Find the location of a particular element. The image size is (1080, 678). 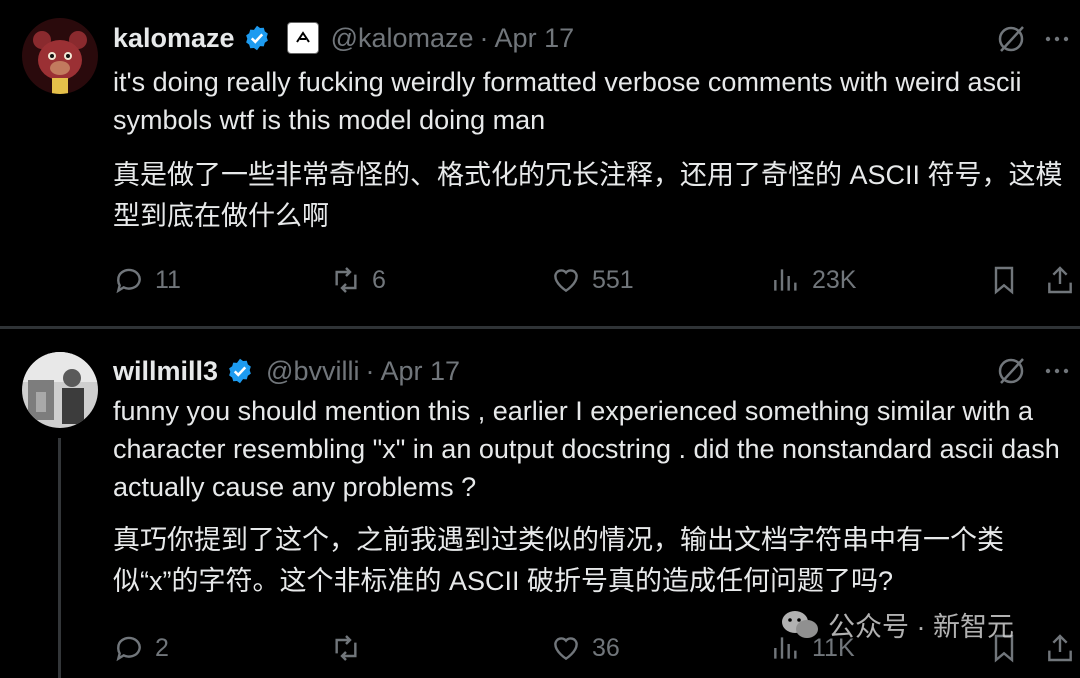

tweet-header: kalomaze @kalomaze · Apr 17 is located at coordinates (343, 38).